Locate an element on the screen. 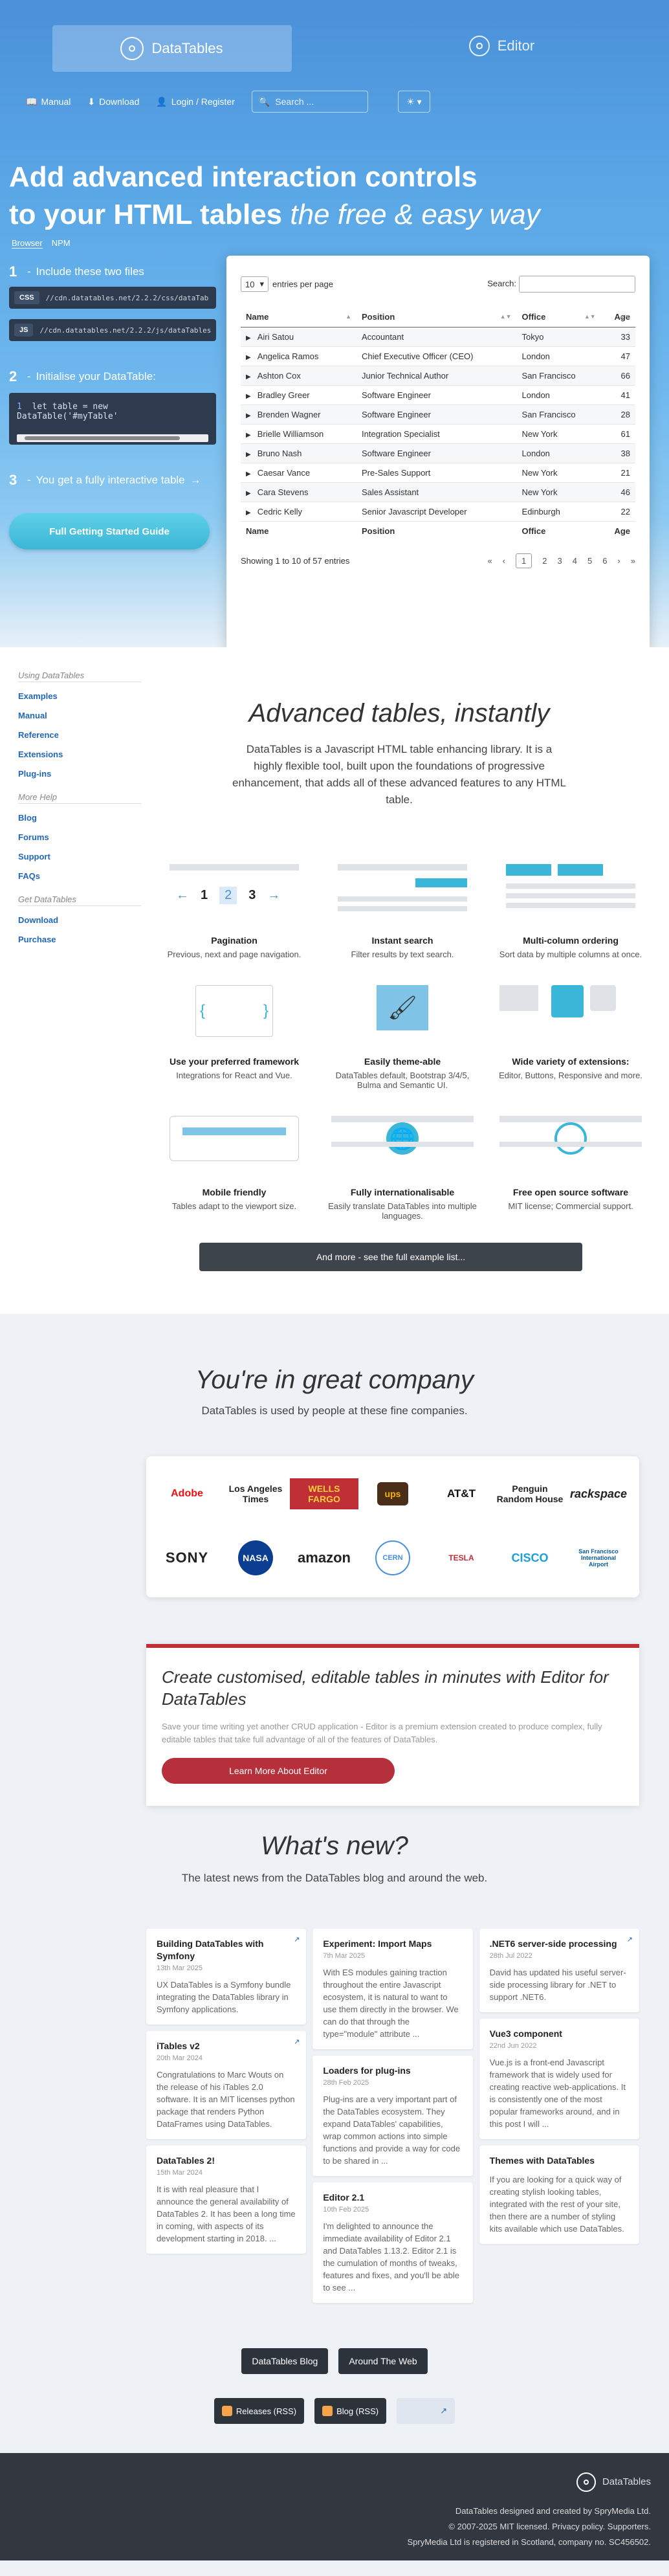  table-cell: London is located at coordinates (558, 453).